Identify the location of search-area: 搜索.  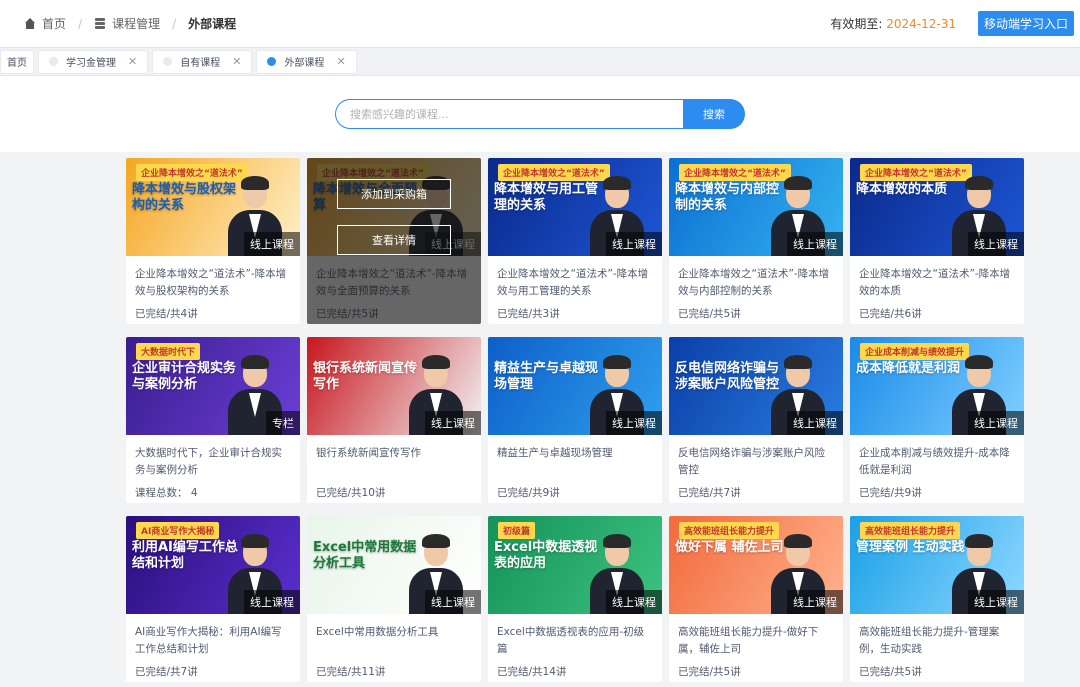
(540, 114).